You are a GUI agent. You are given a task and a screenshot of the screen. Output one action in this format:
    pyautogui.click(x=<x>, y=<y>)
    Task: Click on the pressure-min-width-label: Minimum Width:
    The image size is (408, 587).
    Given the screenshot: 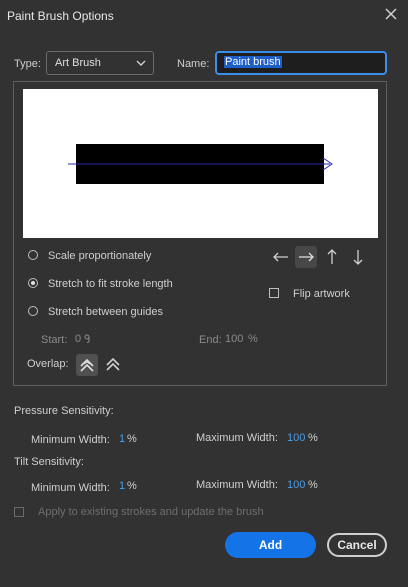 What is the action you would take?
    pyautogui.click(x=70, y=440)
    